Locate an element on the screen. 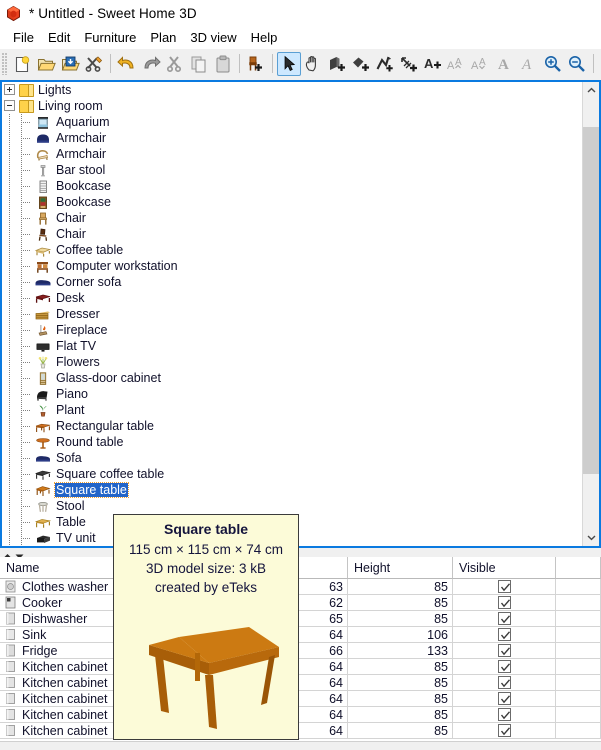  tree-item-flowers: Flowers is located at coordinates (292, 362).